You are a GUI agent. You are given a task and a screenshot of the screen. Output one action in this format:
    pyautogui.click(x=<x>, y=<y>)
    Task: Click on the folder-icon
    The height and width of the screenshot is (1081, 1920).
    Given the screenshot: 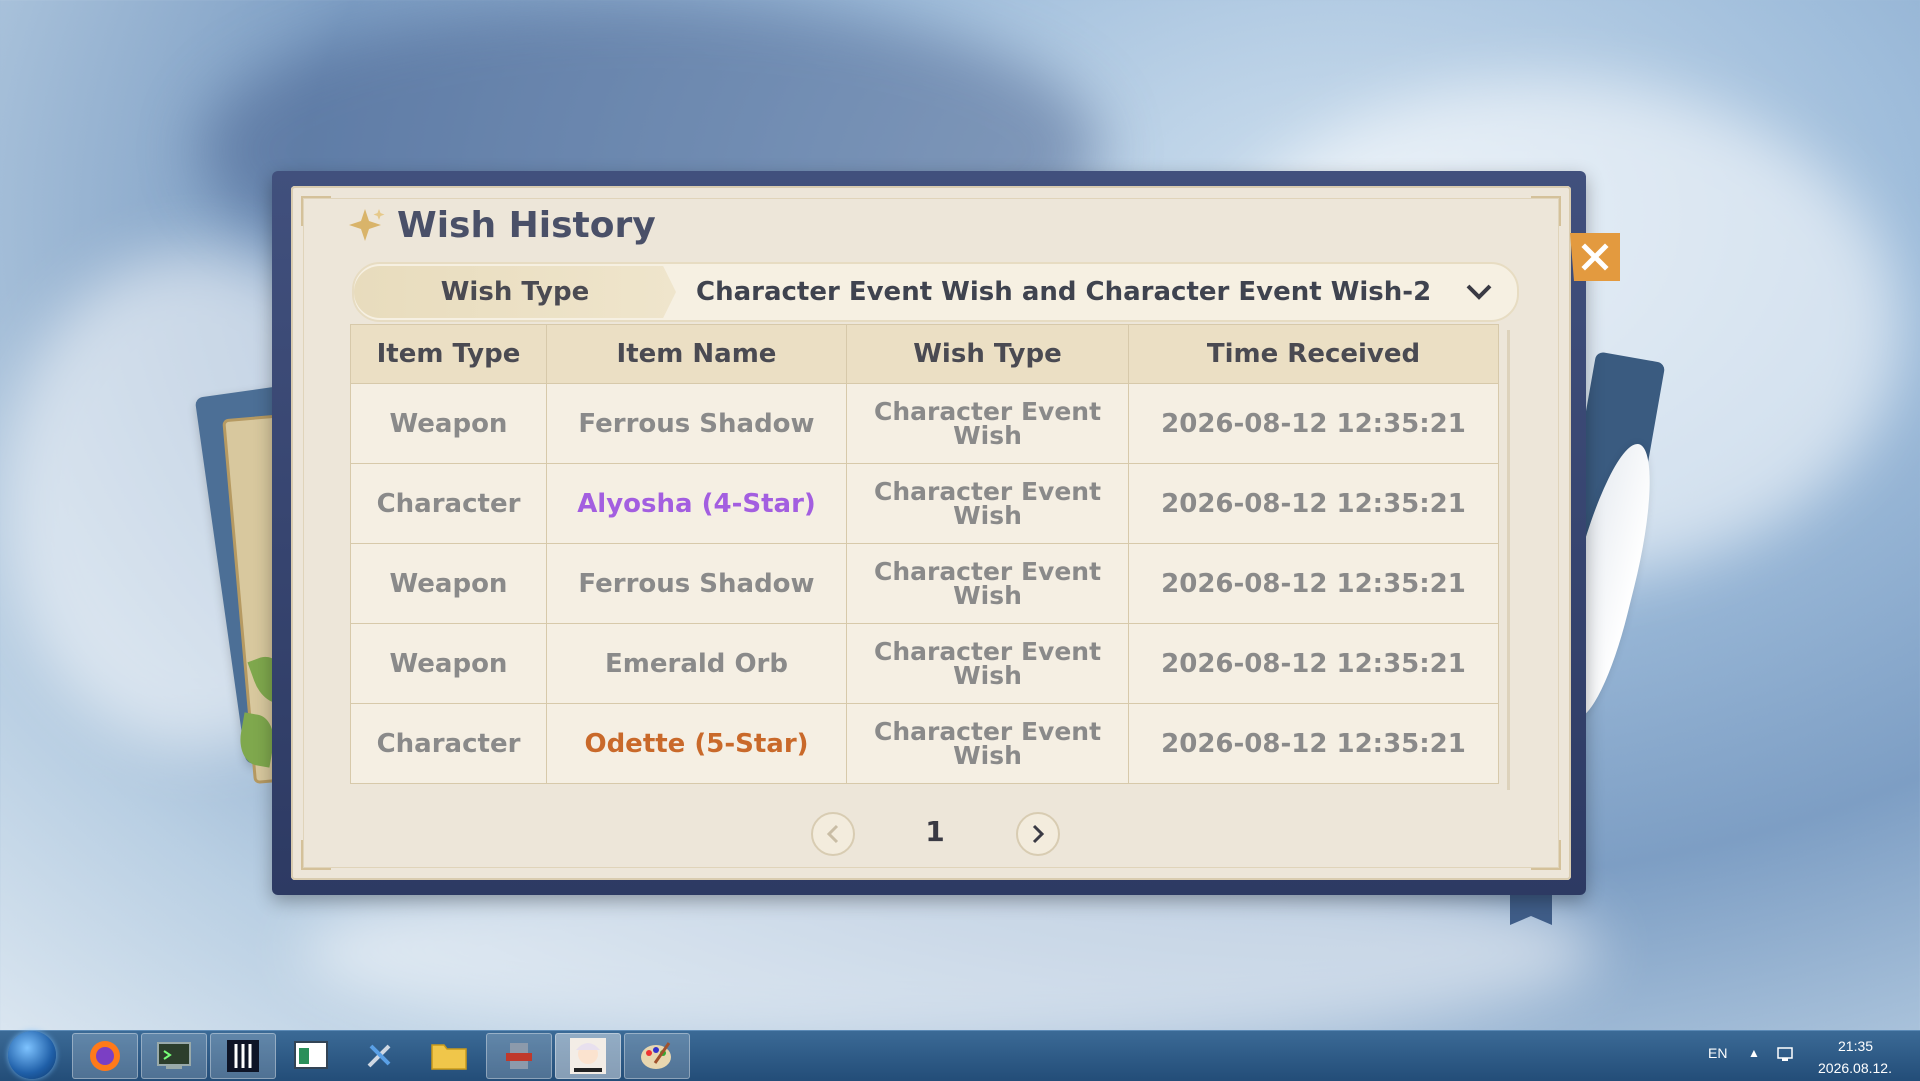 What is the action you would take?
    pyautogui.click(x=449, y=1055)
    